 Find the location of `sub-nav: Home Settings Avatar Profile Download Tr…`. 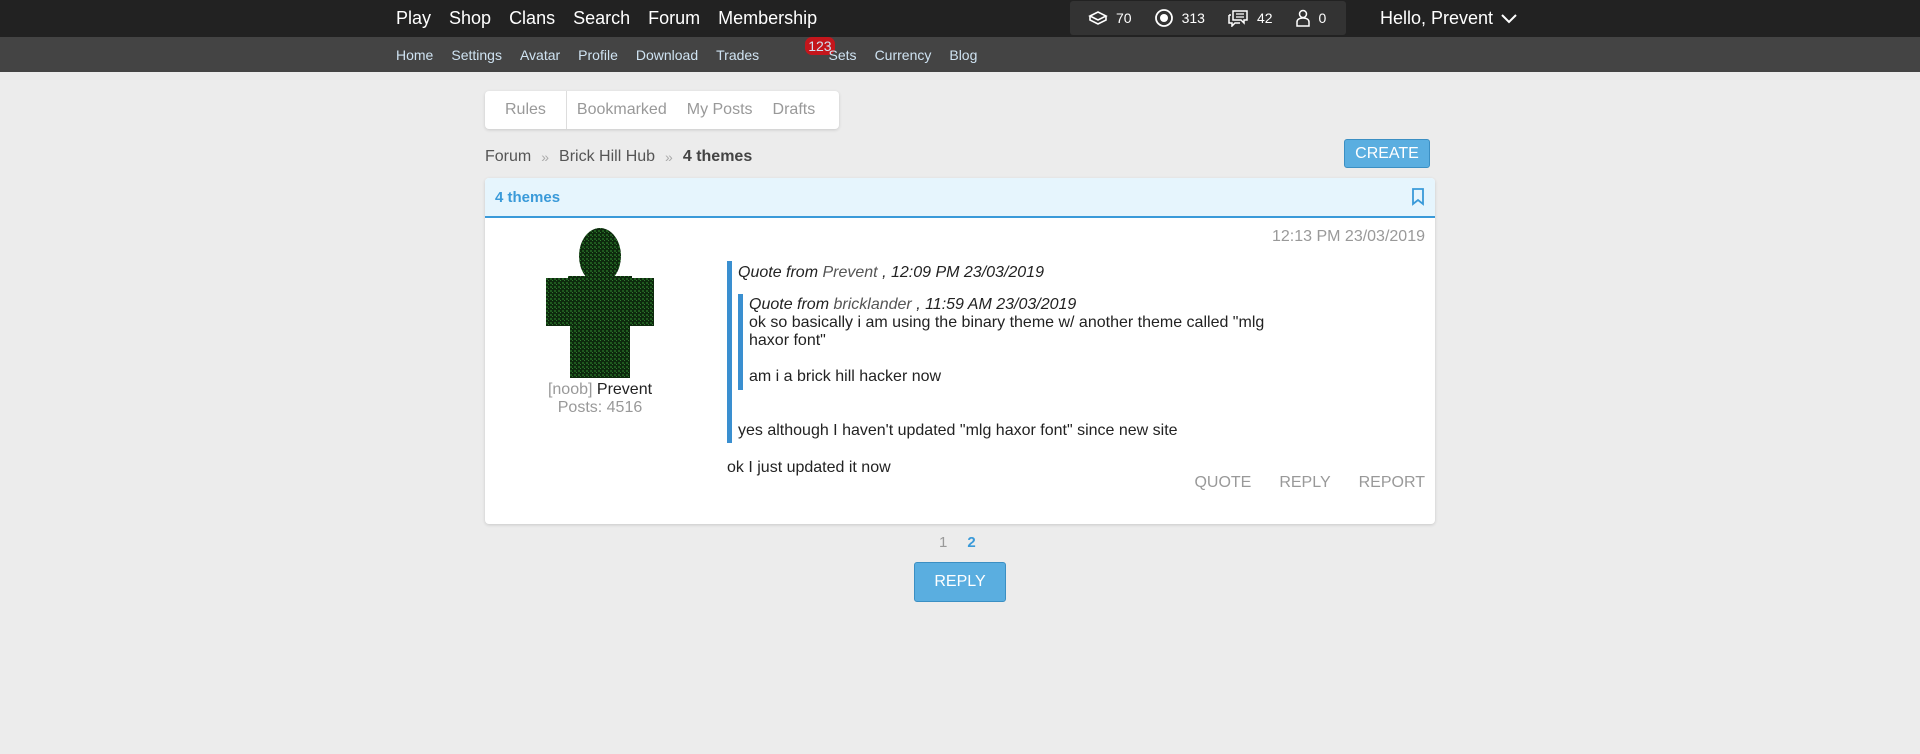

sub-nav: Home Settings Avatar Profile Download Tr… is located at coordinates (695, 54).